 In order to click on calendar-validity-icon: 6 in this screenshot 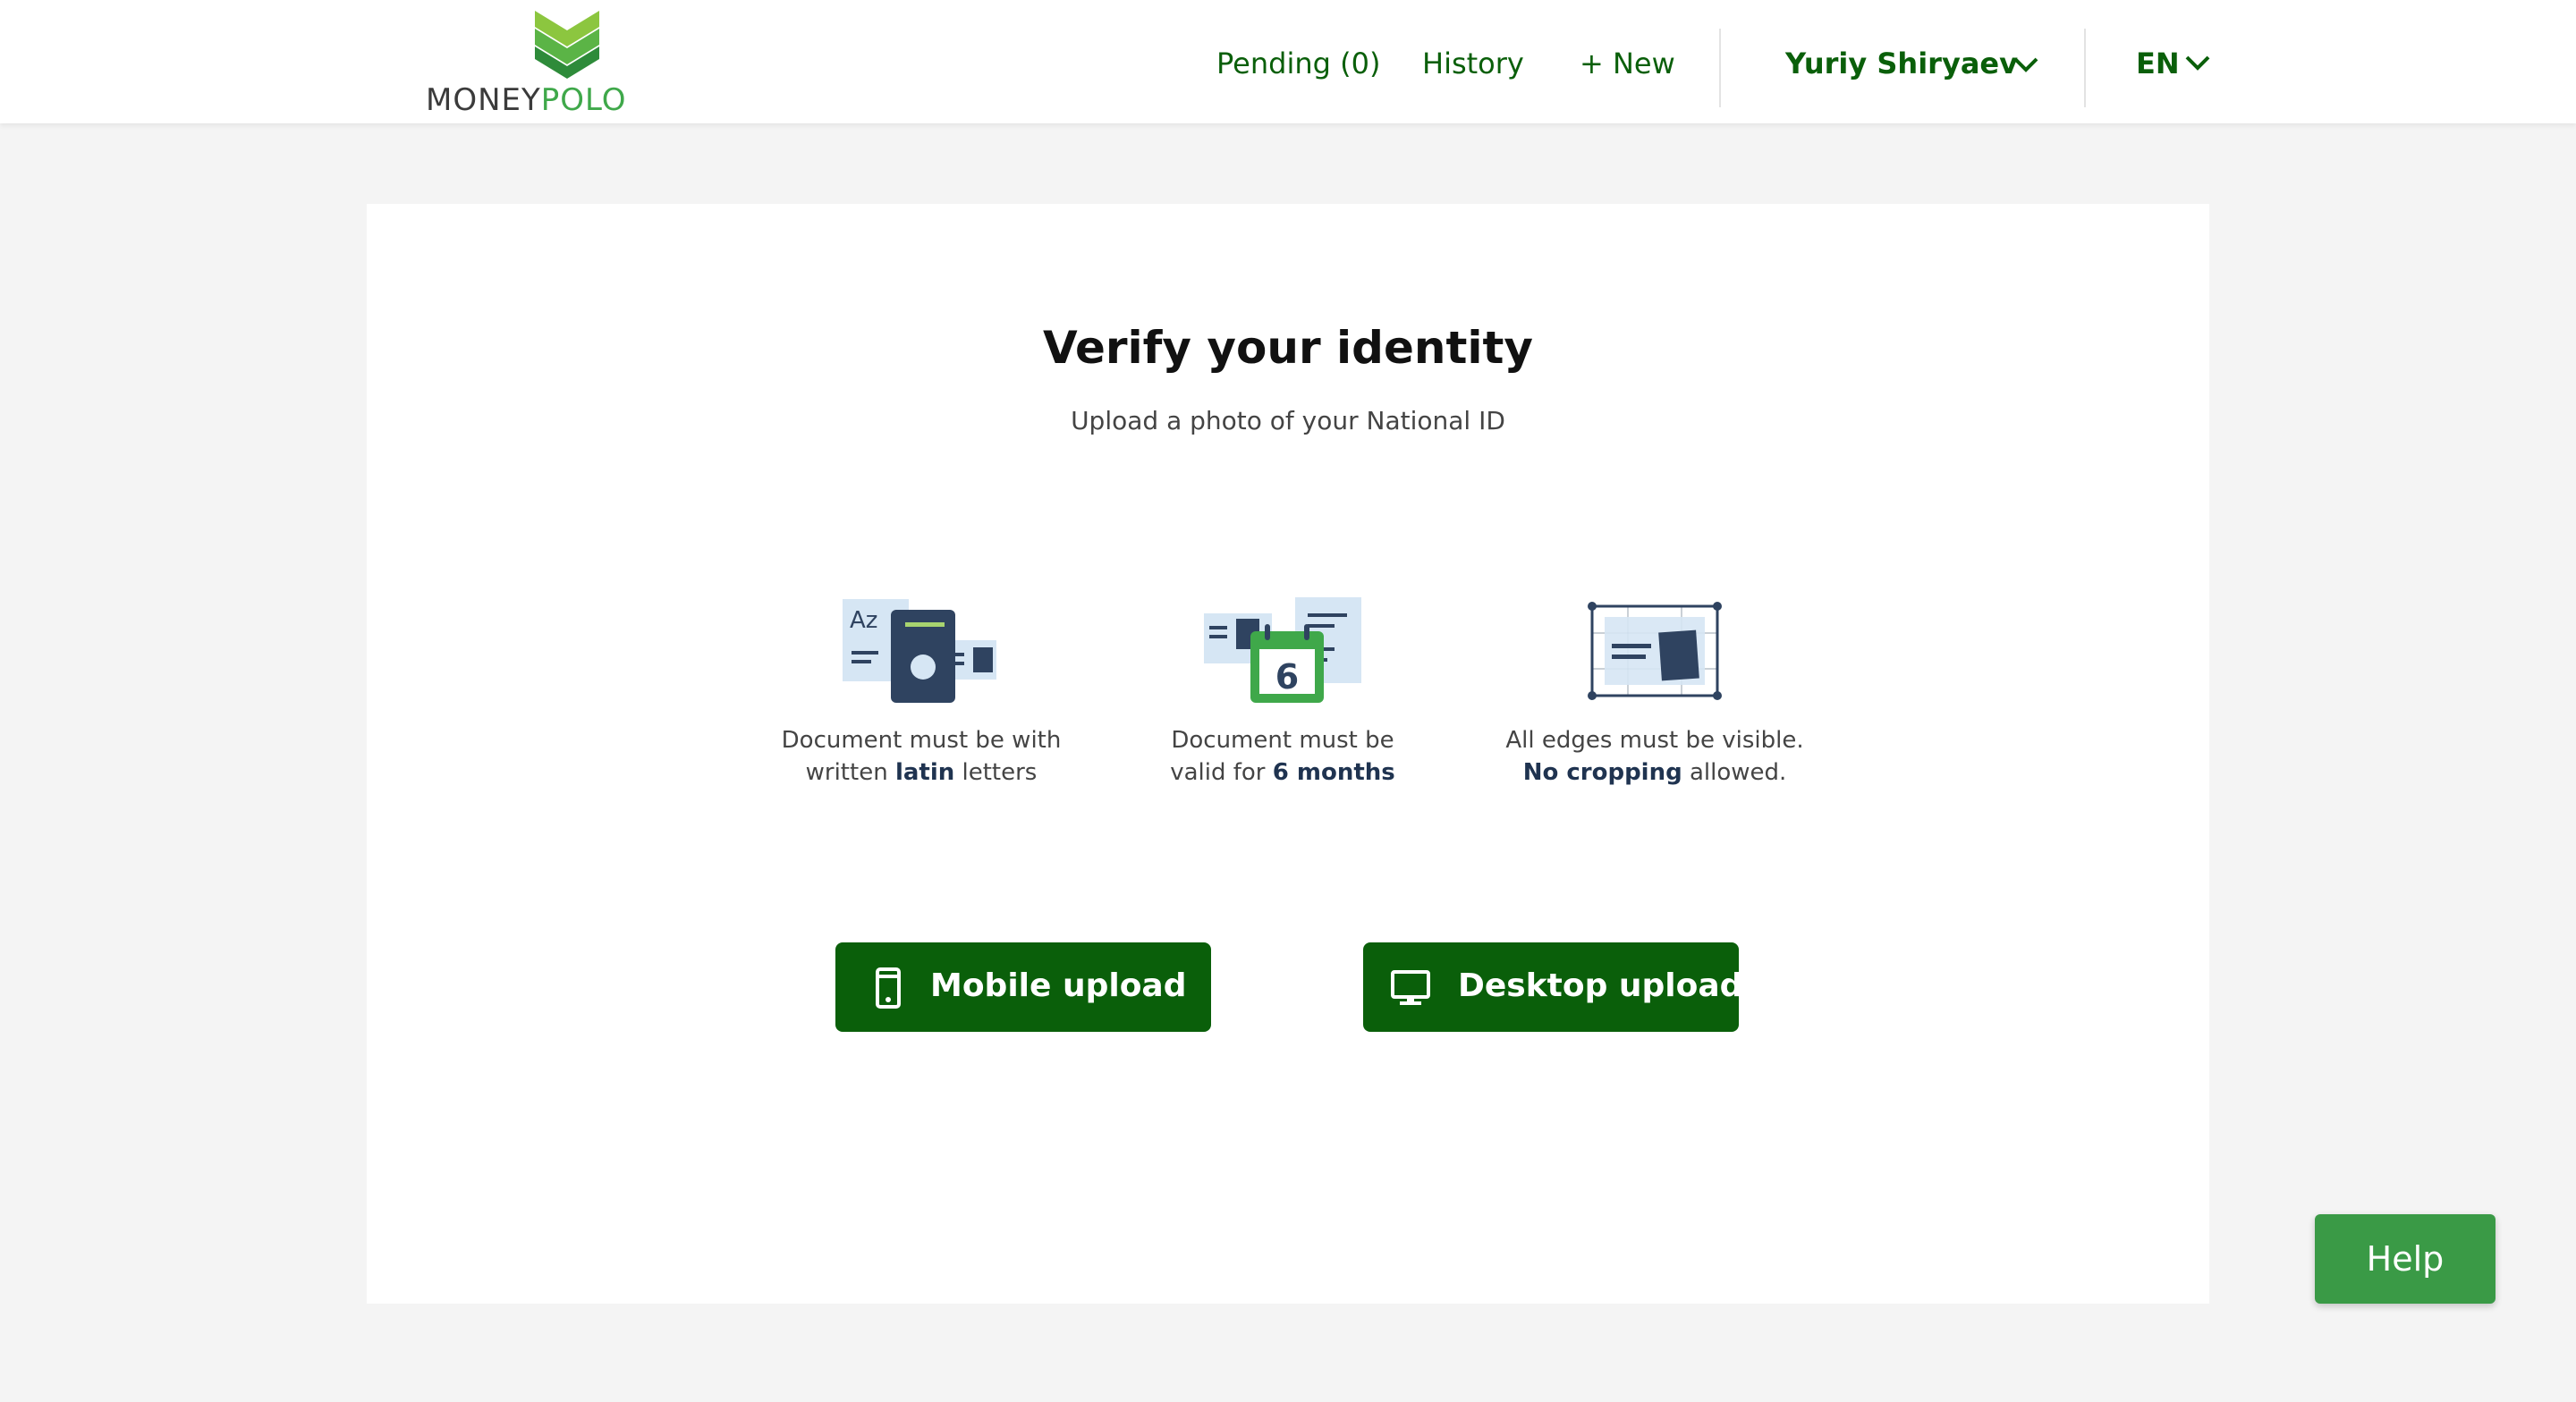, I will do `click(1282, 650)`.